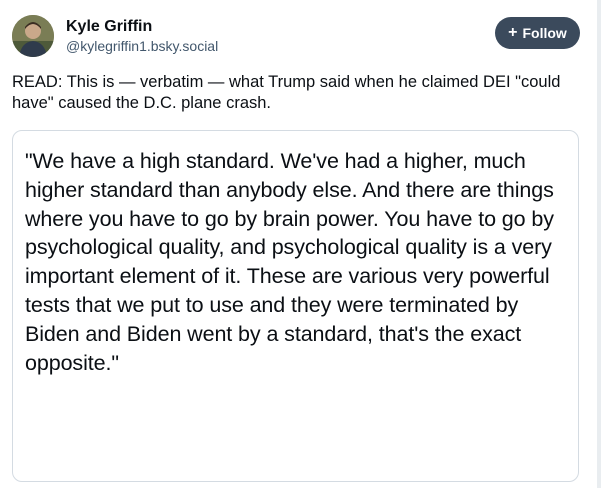 Image resolution: width=601 pixels, height=488 pixels. I want to click on scrollbar-track, so click(599, 244).